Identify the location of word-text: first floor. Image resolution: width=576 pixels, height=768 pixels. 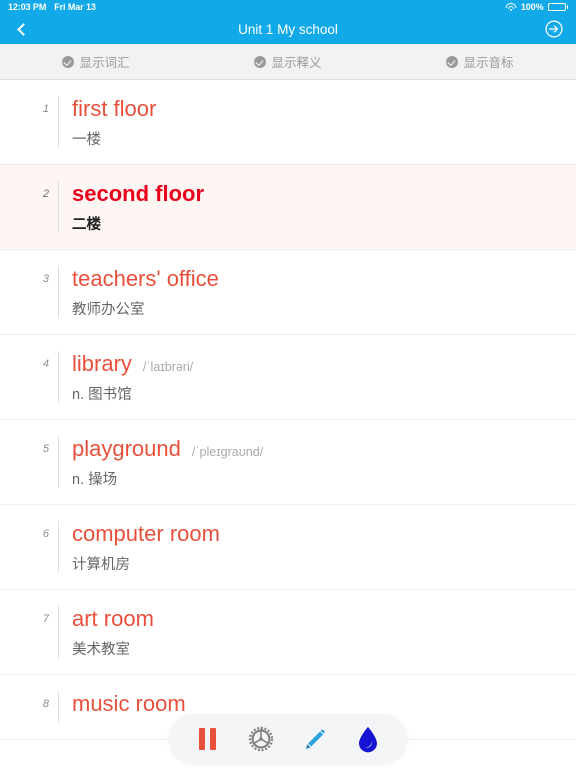
(114, 108).